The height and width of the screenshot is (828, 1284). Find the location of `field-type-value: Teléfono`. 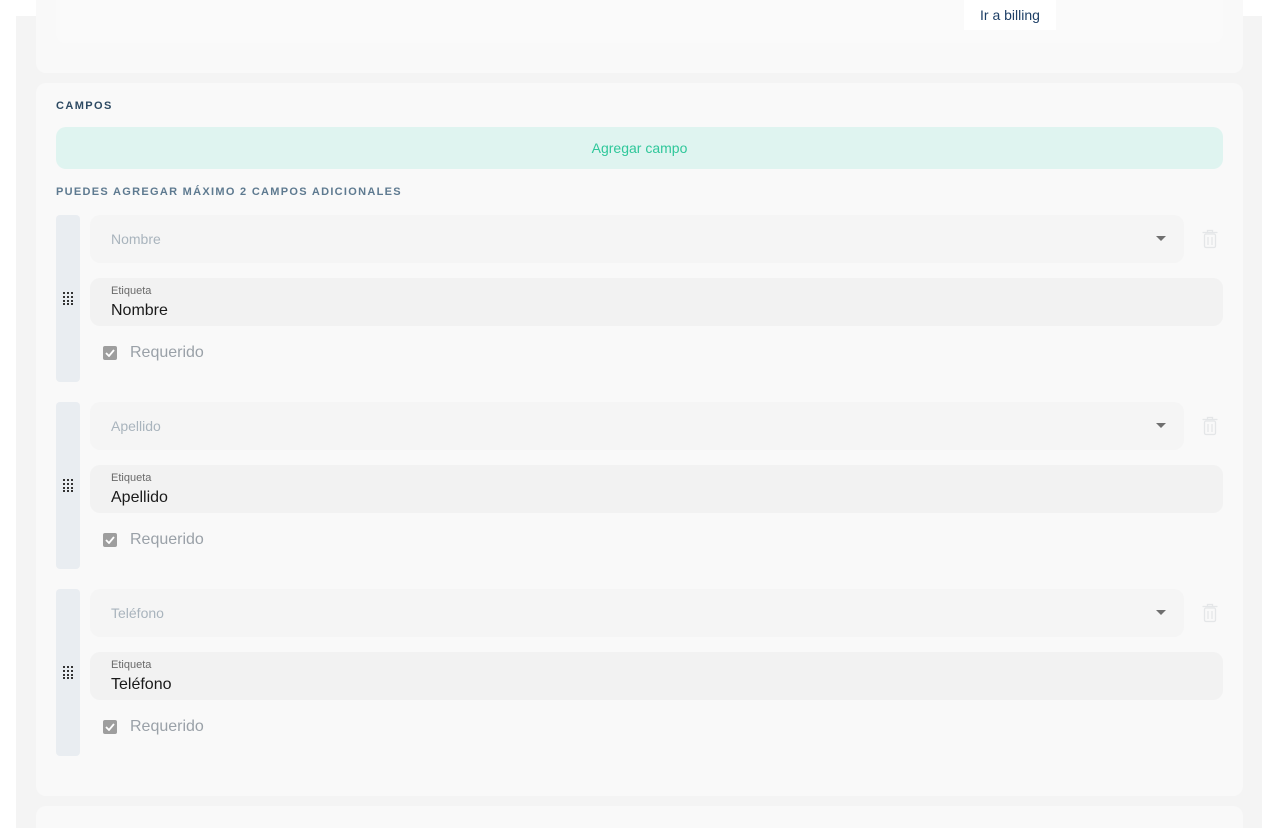

field-type-value: Teléfono is located at coordinates (137, 613).